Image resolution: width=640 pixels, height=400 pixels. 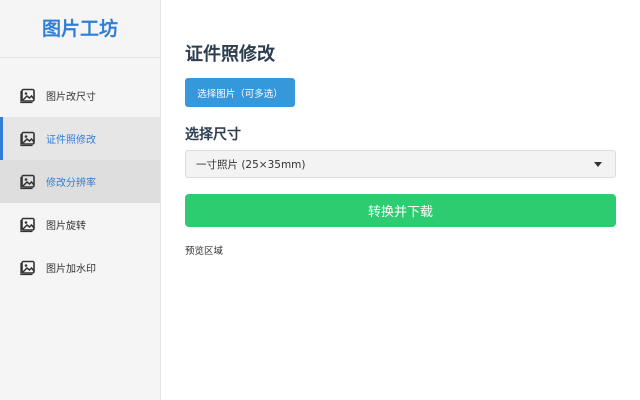 What do you see at coordinates (240, 92) in the screenshot?
I see `select-images-button: 选择图片（可多选）` at bounding box center [240, 92].